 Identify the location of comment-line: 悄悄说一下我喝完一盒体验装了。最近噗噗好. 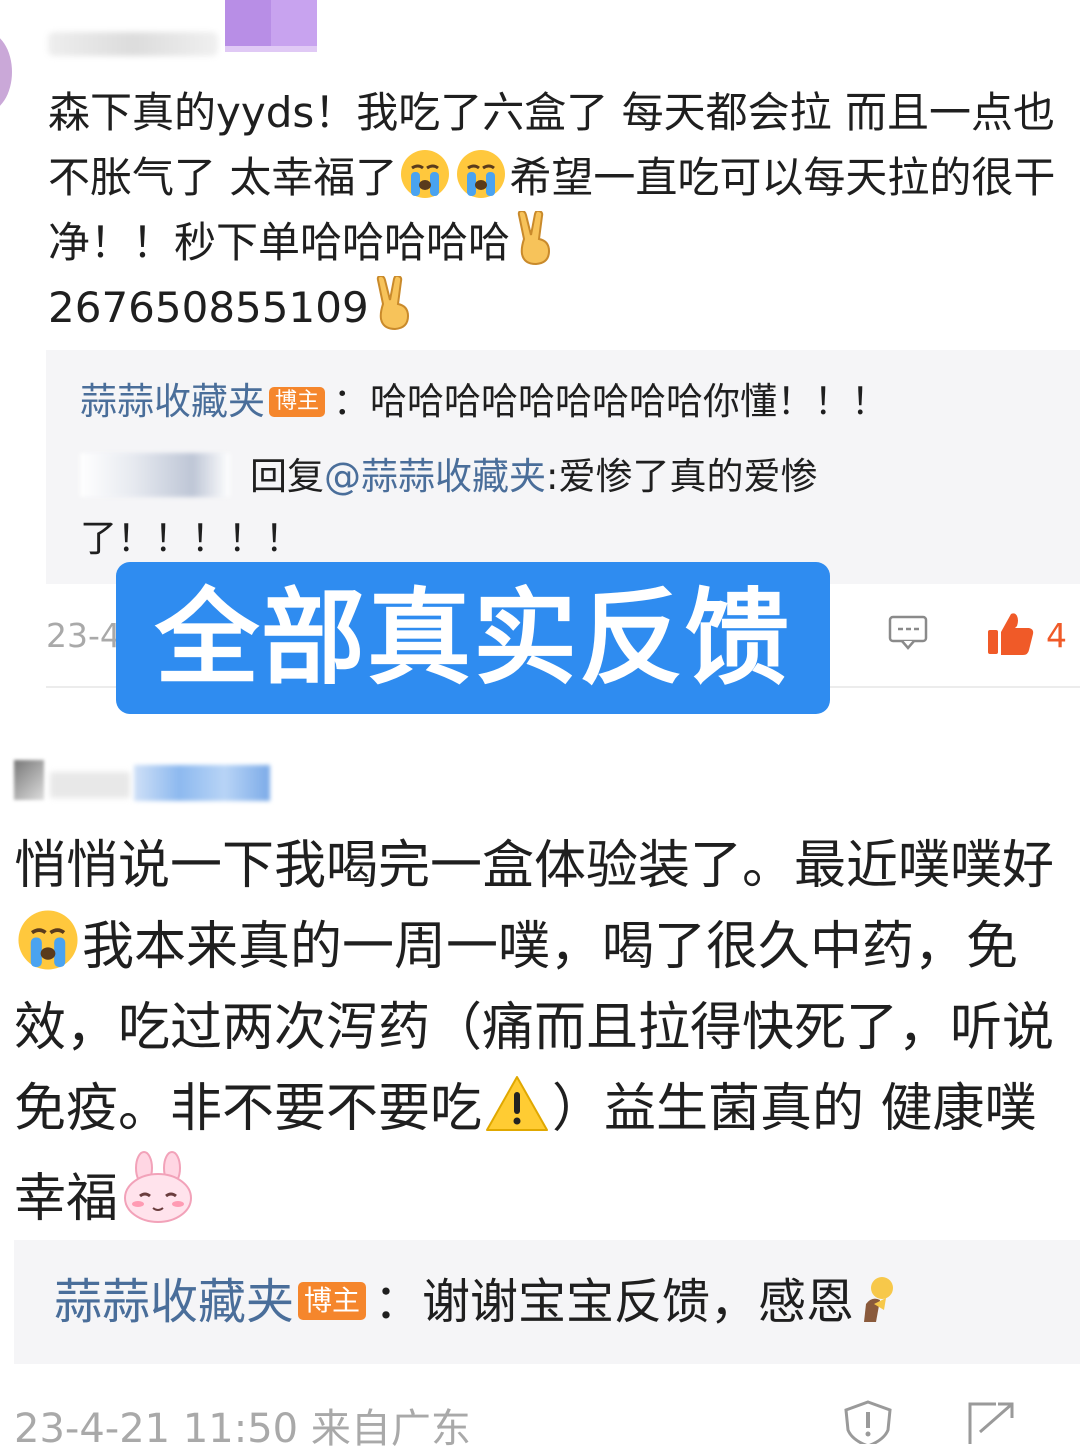
(534, 866).